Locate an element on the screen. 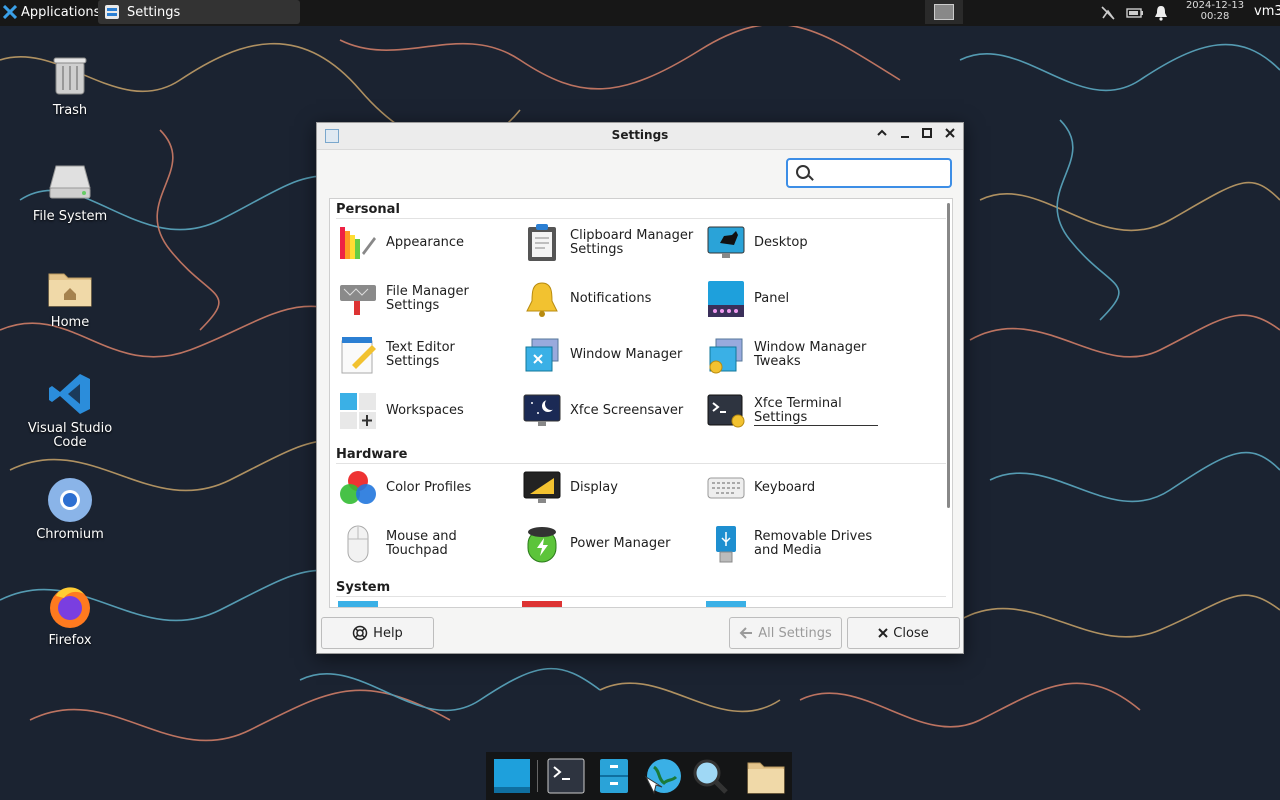 This screenshot has width=1280, height=800. setting-label: Keyboard is located at coordinates (785, 487).